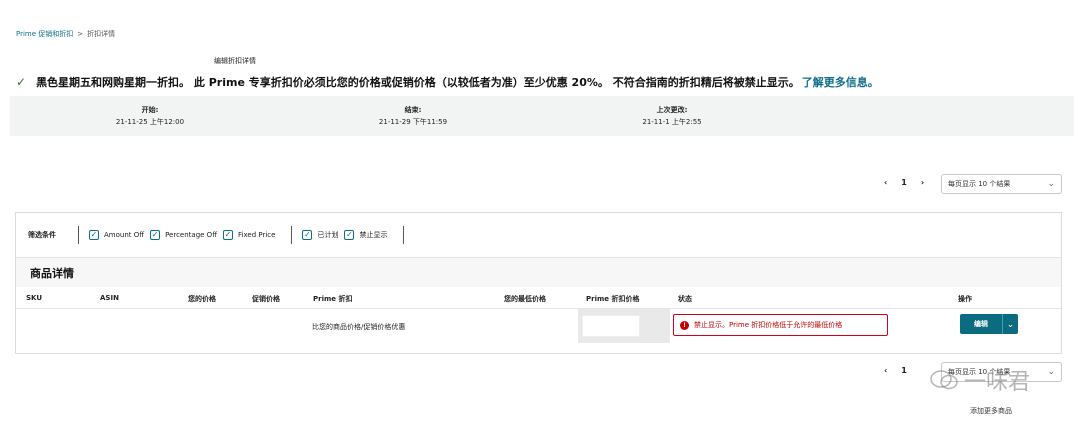  I want to click on edit-button-group: 编辑 ⌄, so click(989, 324).